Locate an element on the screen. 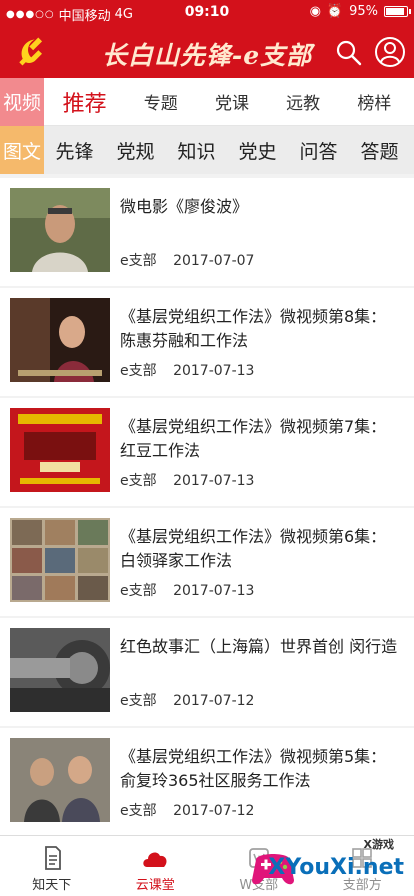  search-button is located at coordinates (349, 53).